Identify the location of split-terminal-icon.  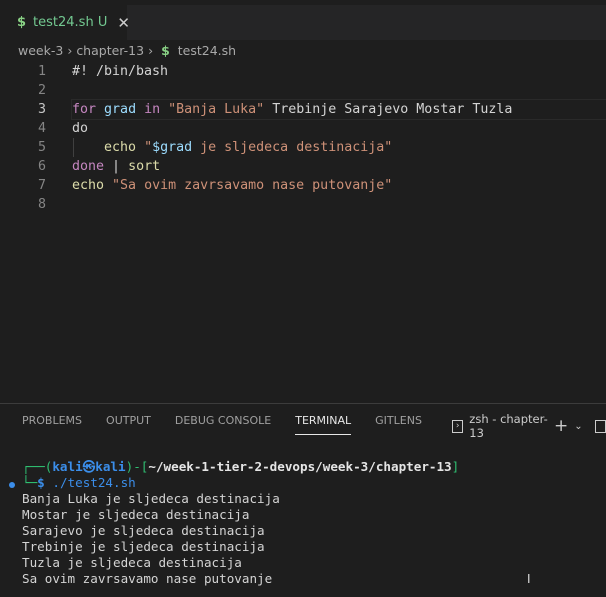
(600, 426).